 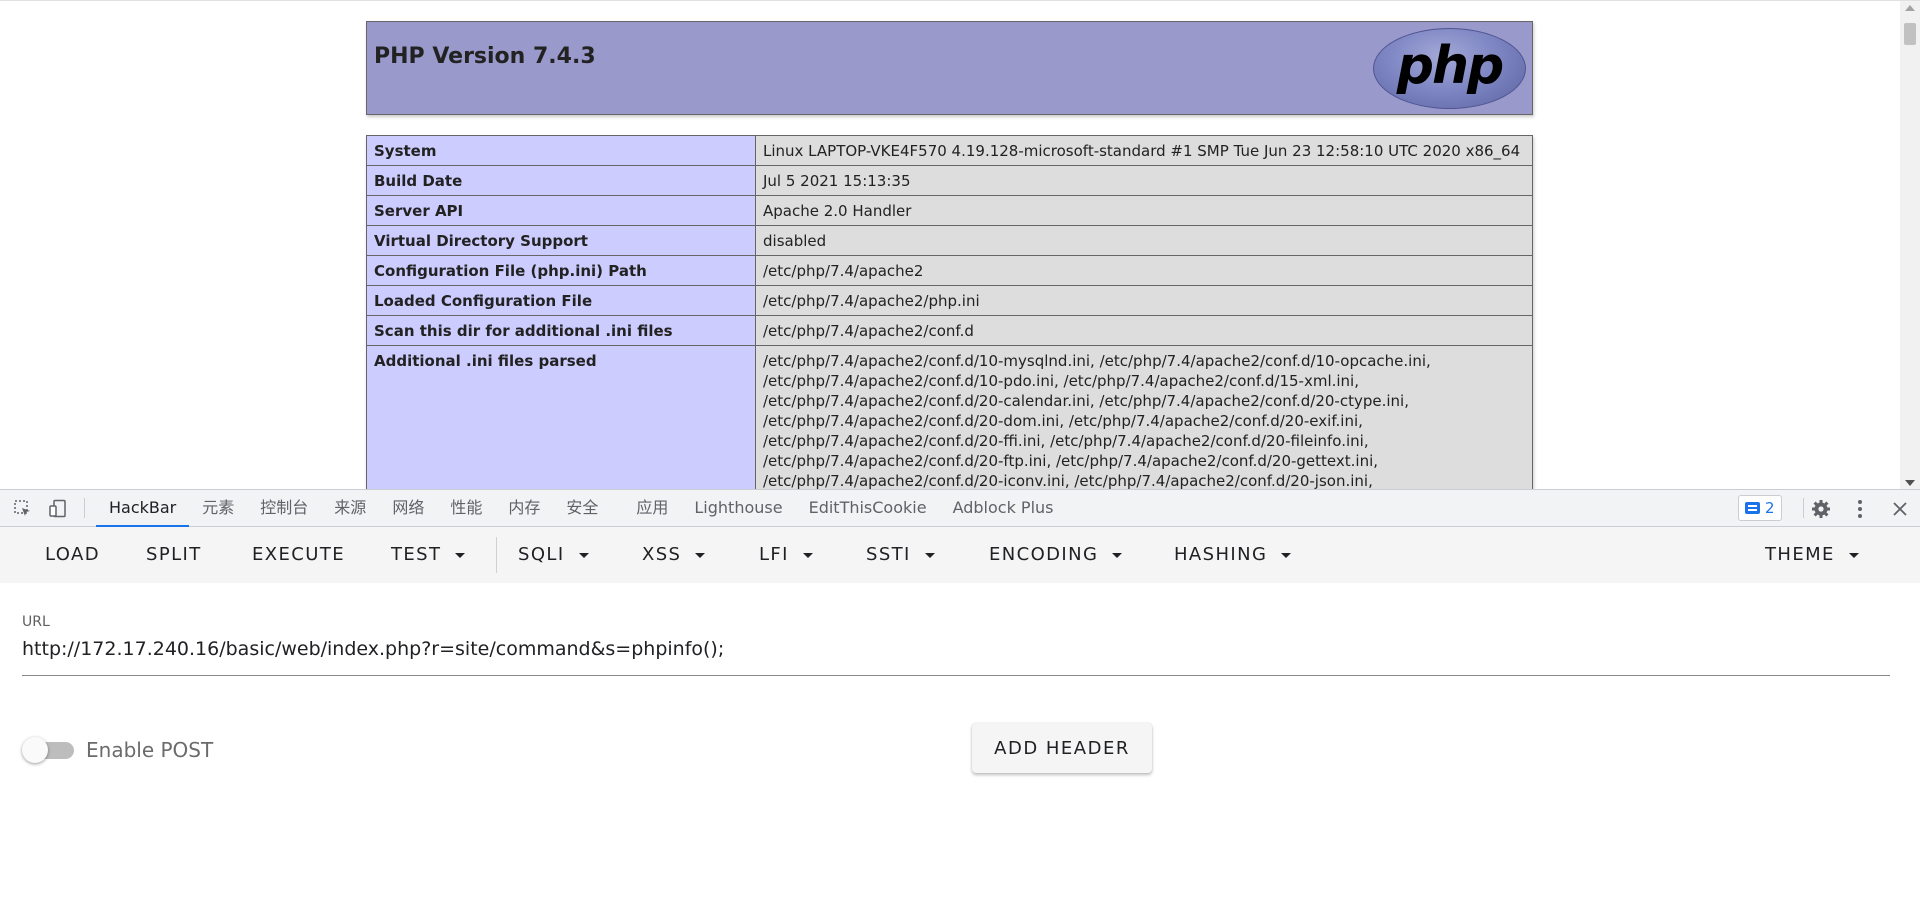 What do you see at coordinates (1910, 245) in the screenshot?
I see `page-scrollbar` at bounding box center [1910, 245].